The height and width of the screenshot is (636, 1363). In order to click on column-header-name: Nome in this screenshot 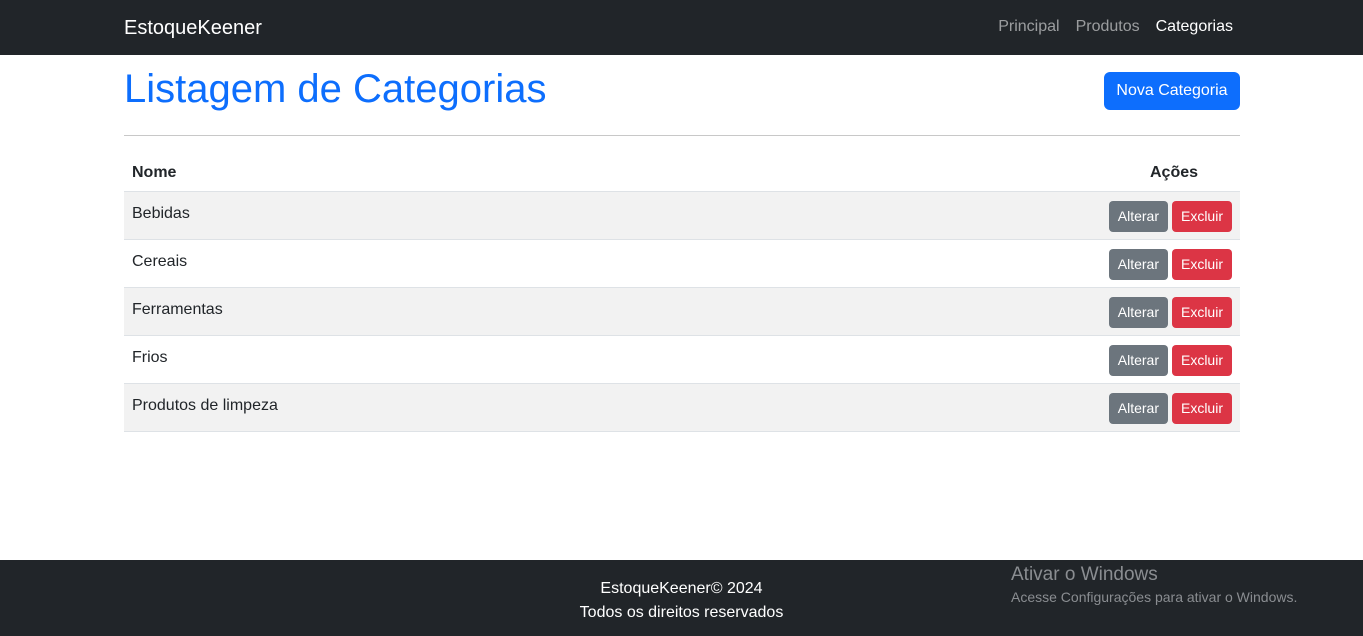, I will do `click(154, 172)`.